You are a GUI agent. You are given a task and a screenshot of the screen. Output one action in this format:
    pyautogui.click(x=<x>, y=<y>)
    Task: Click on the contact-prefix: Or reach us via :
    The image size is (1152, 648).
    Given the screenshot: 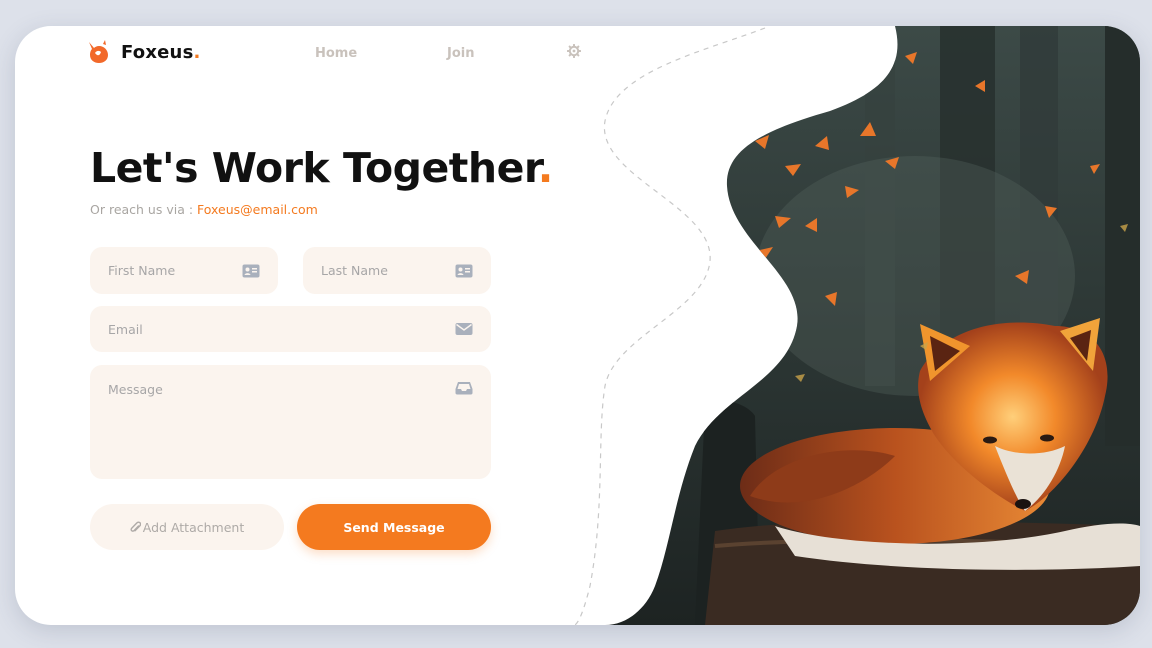 What is the action you would take?
    pyautogui.click(x=144, y=209)
    